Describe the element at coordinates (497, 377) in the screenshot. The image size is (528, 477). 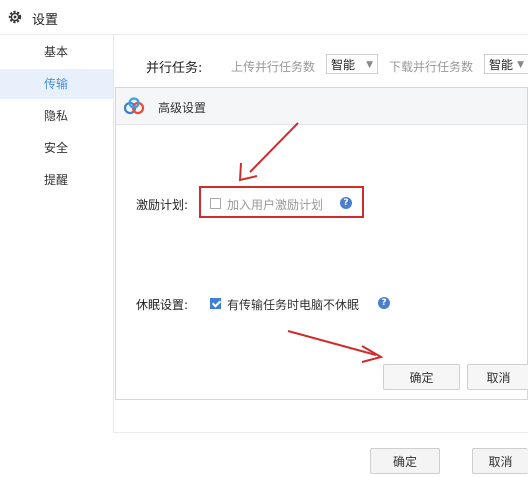
I see `dialog-cancel-button: 取消` at that location.